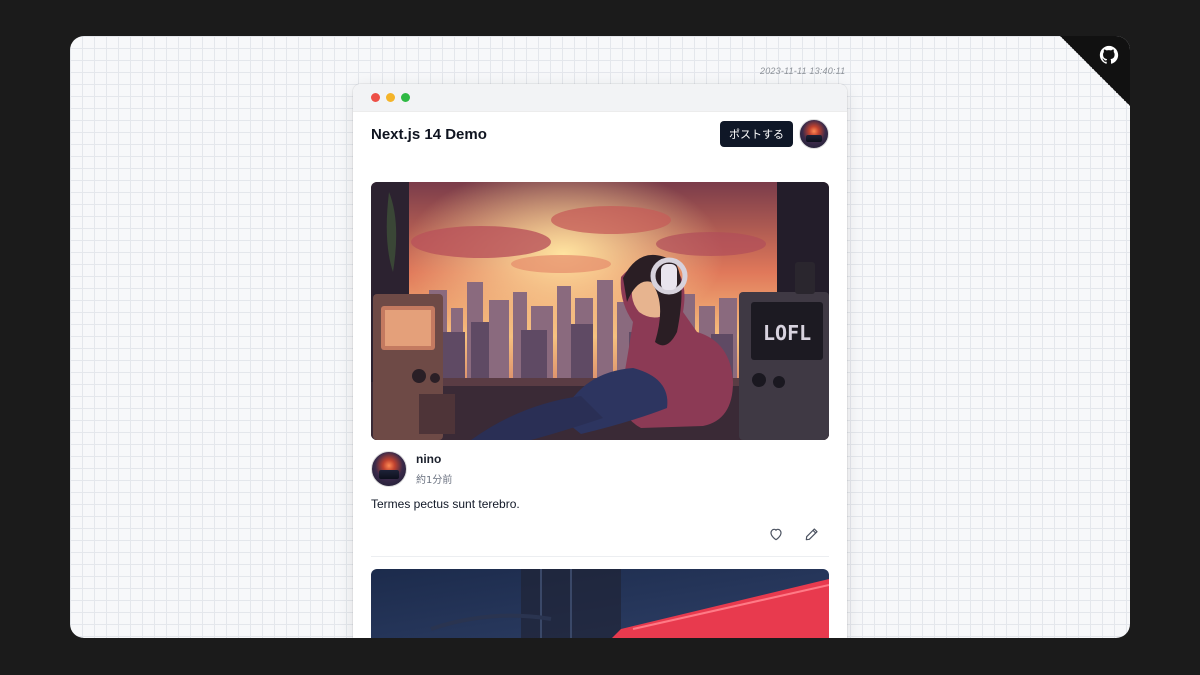 Image resolution: width=1200 pixels, height=675 pixels. I want to click on header-actions: ポストする, so click(774, 134).